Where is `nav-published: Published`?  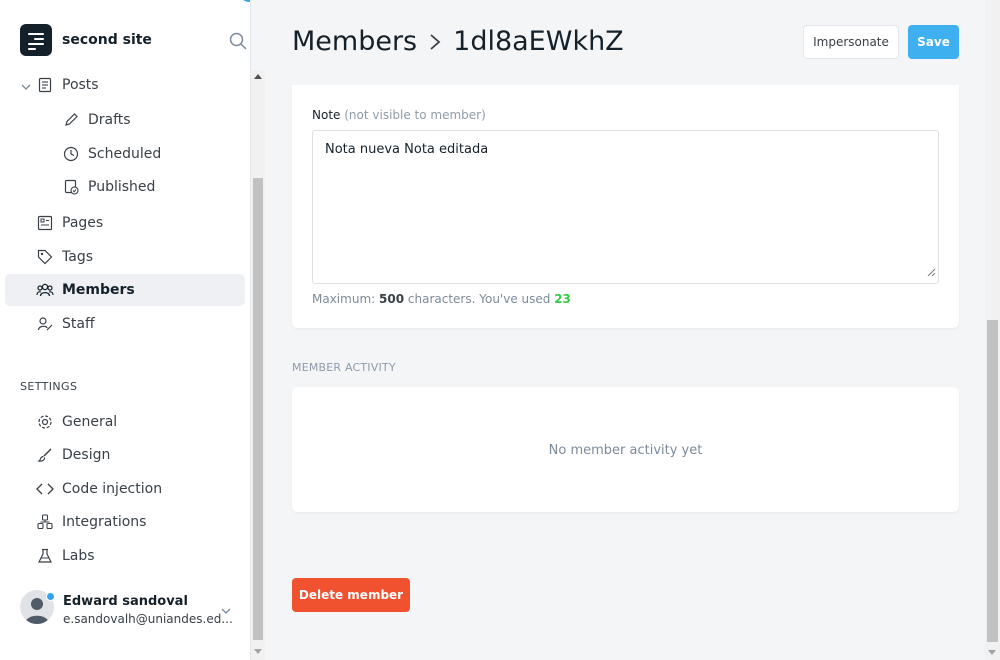
nav-published: Published is located at coordinates (108, 187).